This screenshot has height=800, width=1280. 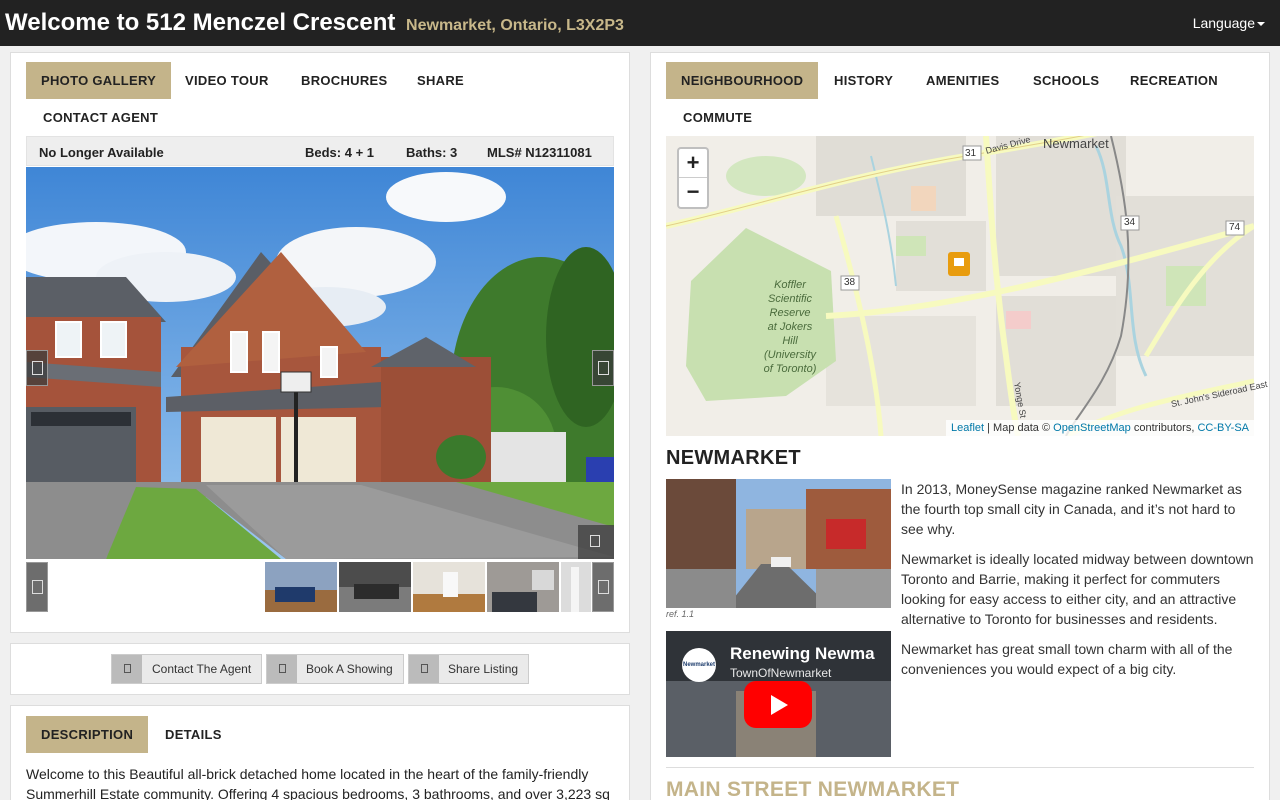 What do you see at coordinates (971, 153) in the screenshot?
I see `map-route-shield: 31` at bounding box center [971, 153].